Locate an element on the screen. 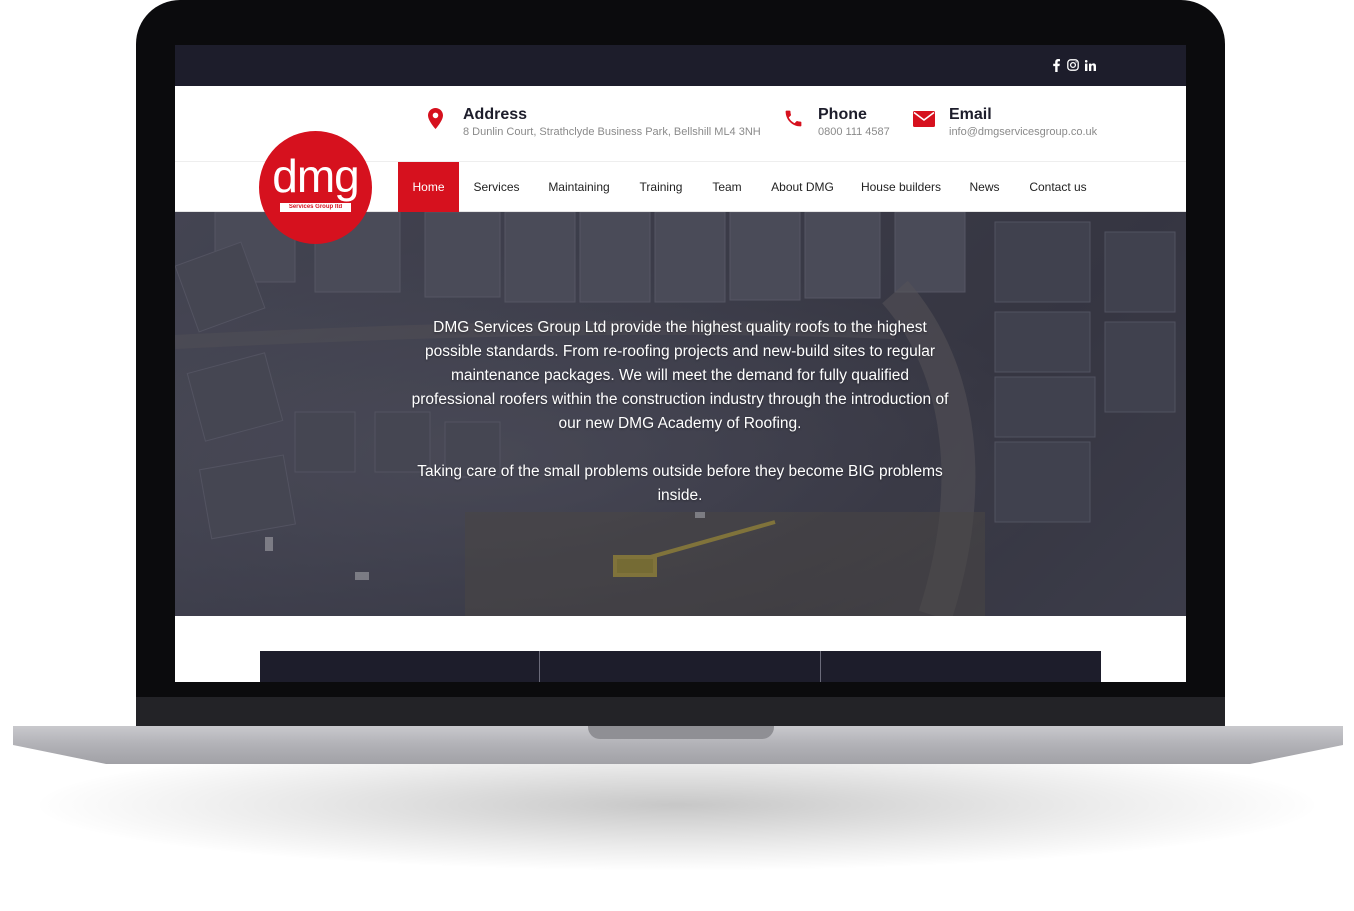 This screenshot has height=911, width=1354. email-detail: info@dmgservicesgroup.co.uk is located at coordinates (1023, 132).